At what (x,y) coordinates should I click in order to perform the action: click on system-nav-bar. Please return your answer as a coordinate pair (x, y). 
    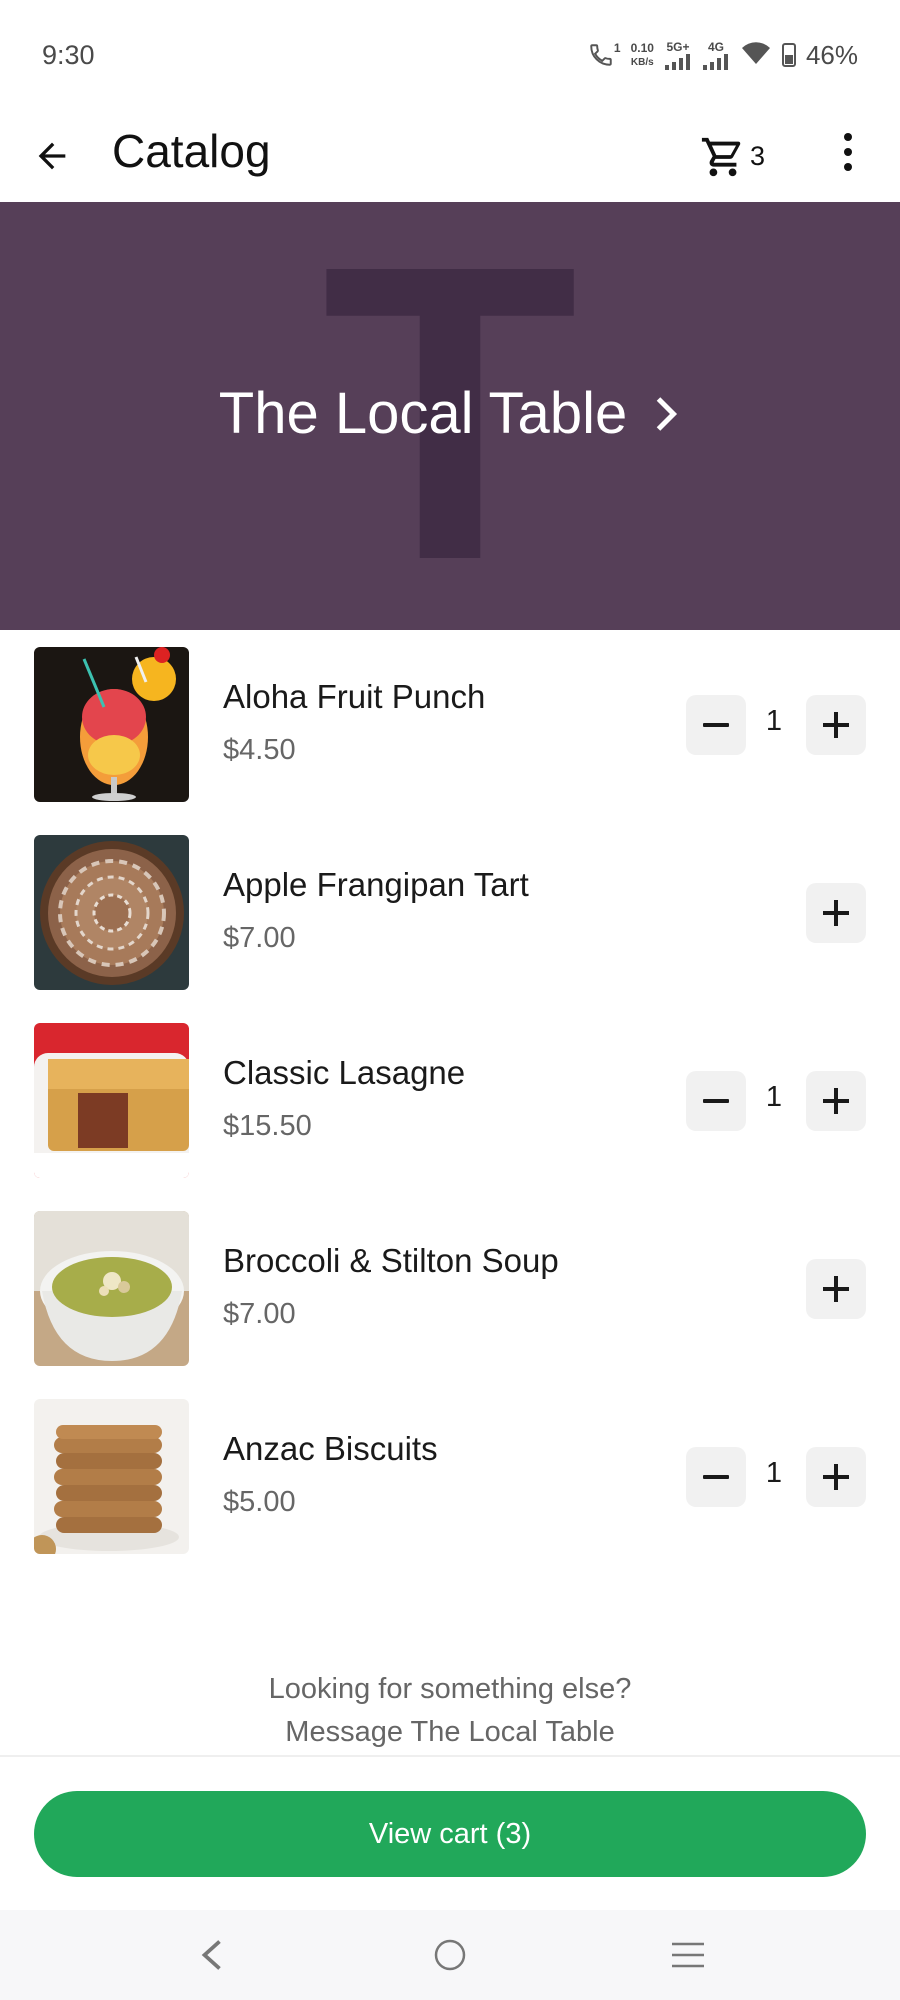
    Looking at the image, I should click on (450, 1955).